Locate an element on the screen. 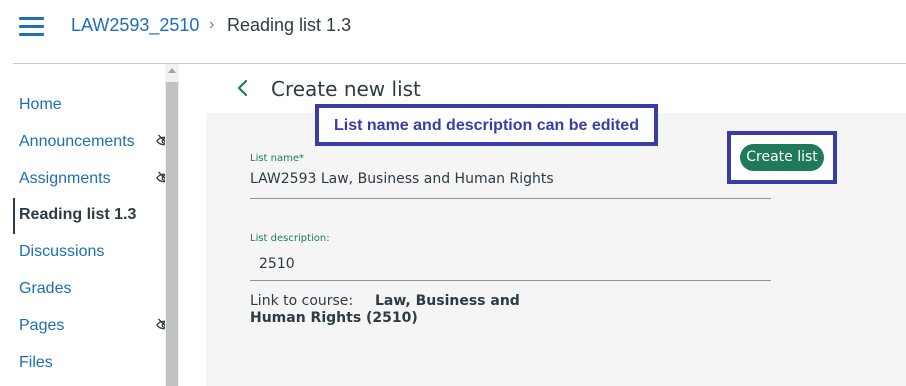  nav-item-reading-list: Reading list 1.3 is located at coordinates (77, 215).